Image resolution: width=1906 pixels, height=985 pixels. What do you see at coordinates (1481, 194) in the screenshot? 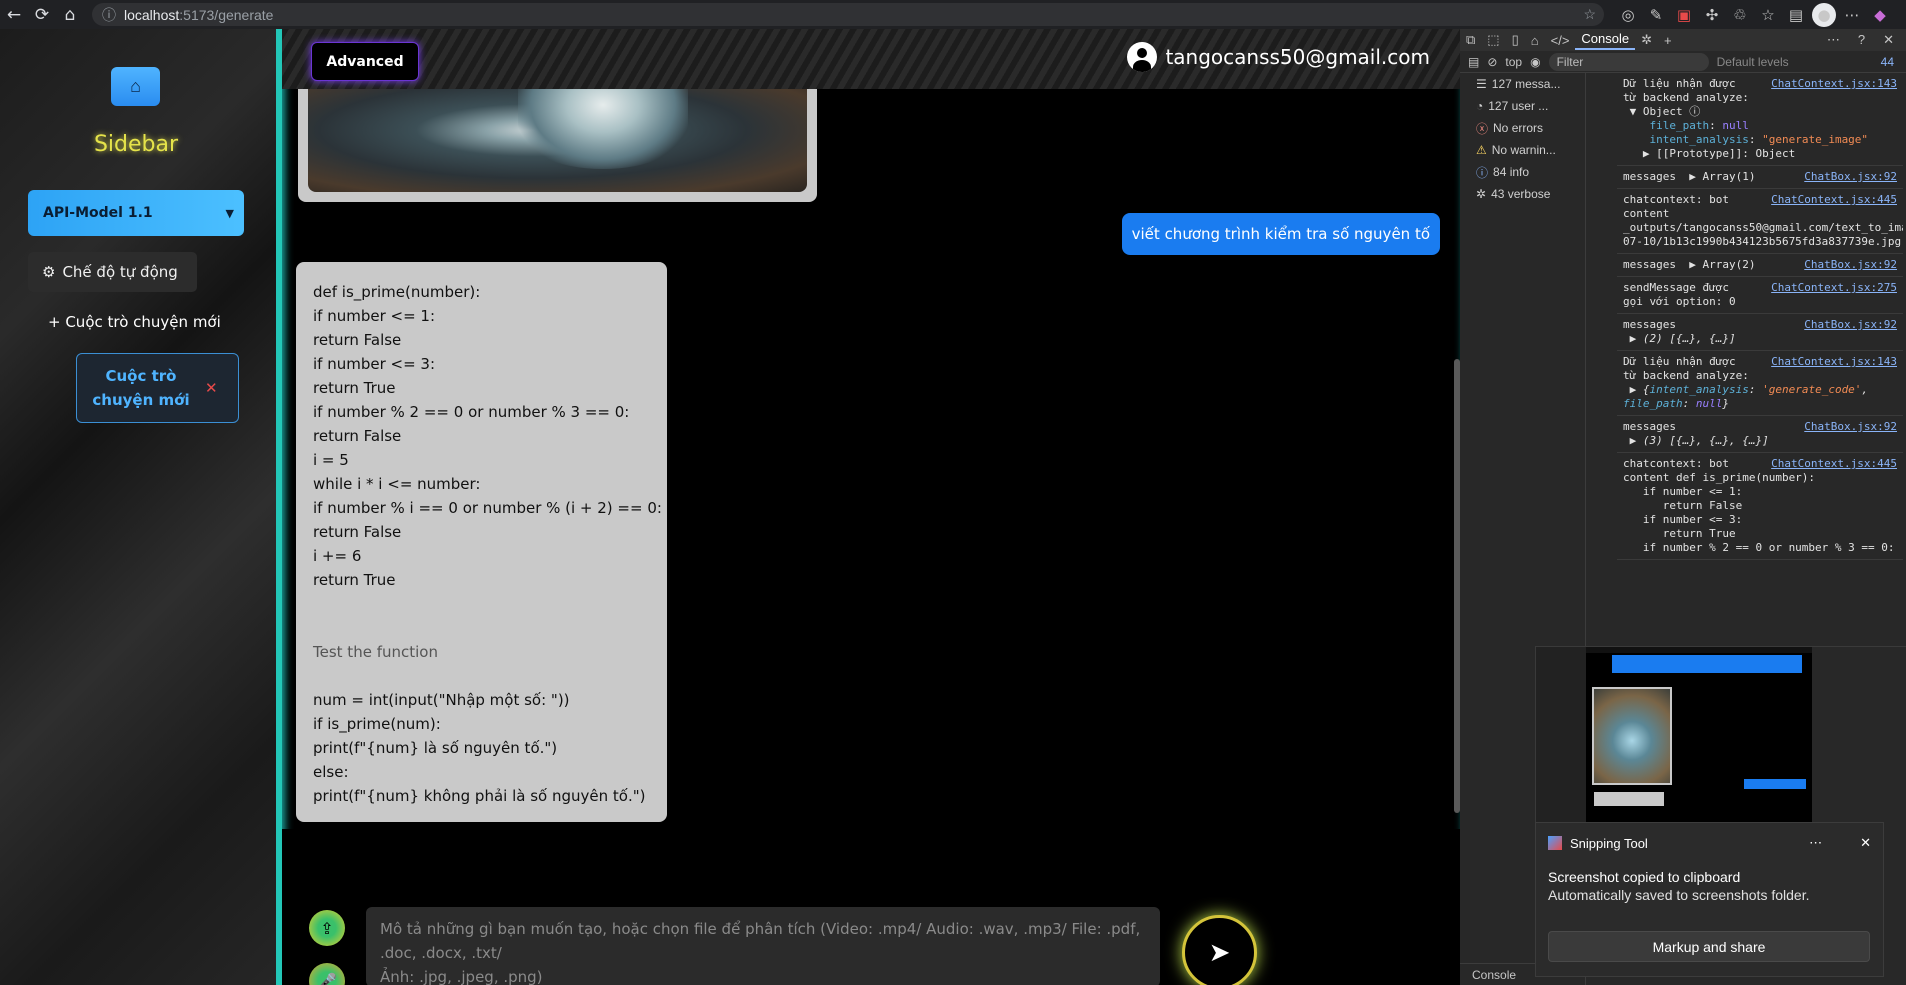
I see `bug-icon: ✲` at bounding box center [1481, 194].